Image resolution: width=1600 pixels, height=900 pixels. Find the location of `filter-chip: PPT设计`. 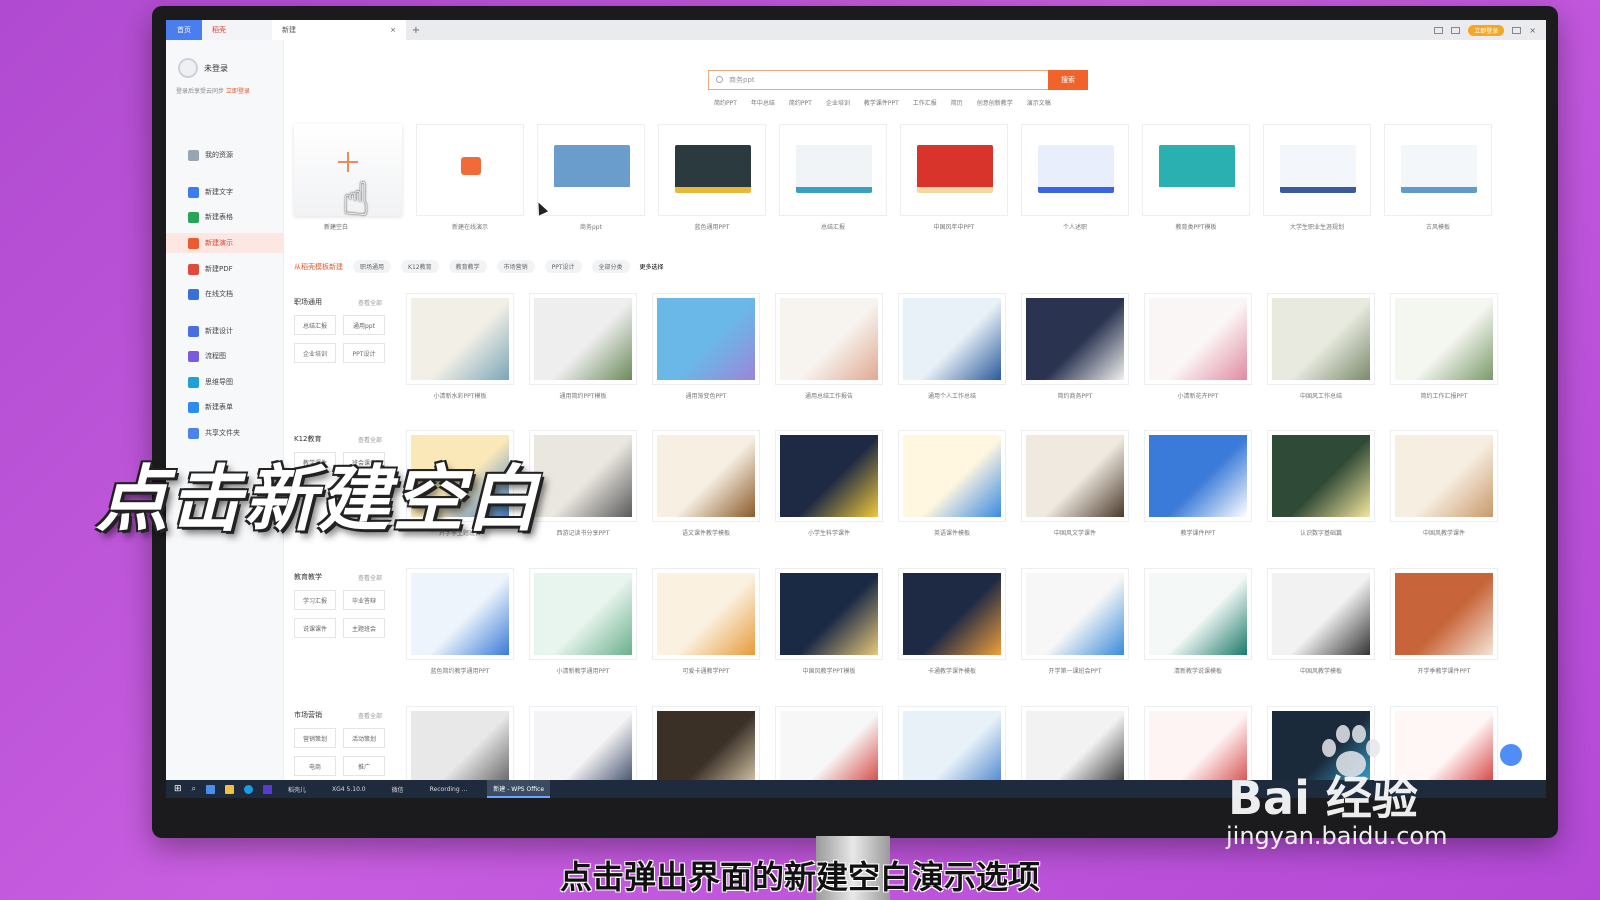

filter-chip: PPT设计 is located at coordinates (563, 266).